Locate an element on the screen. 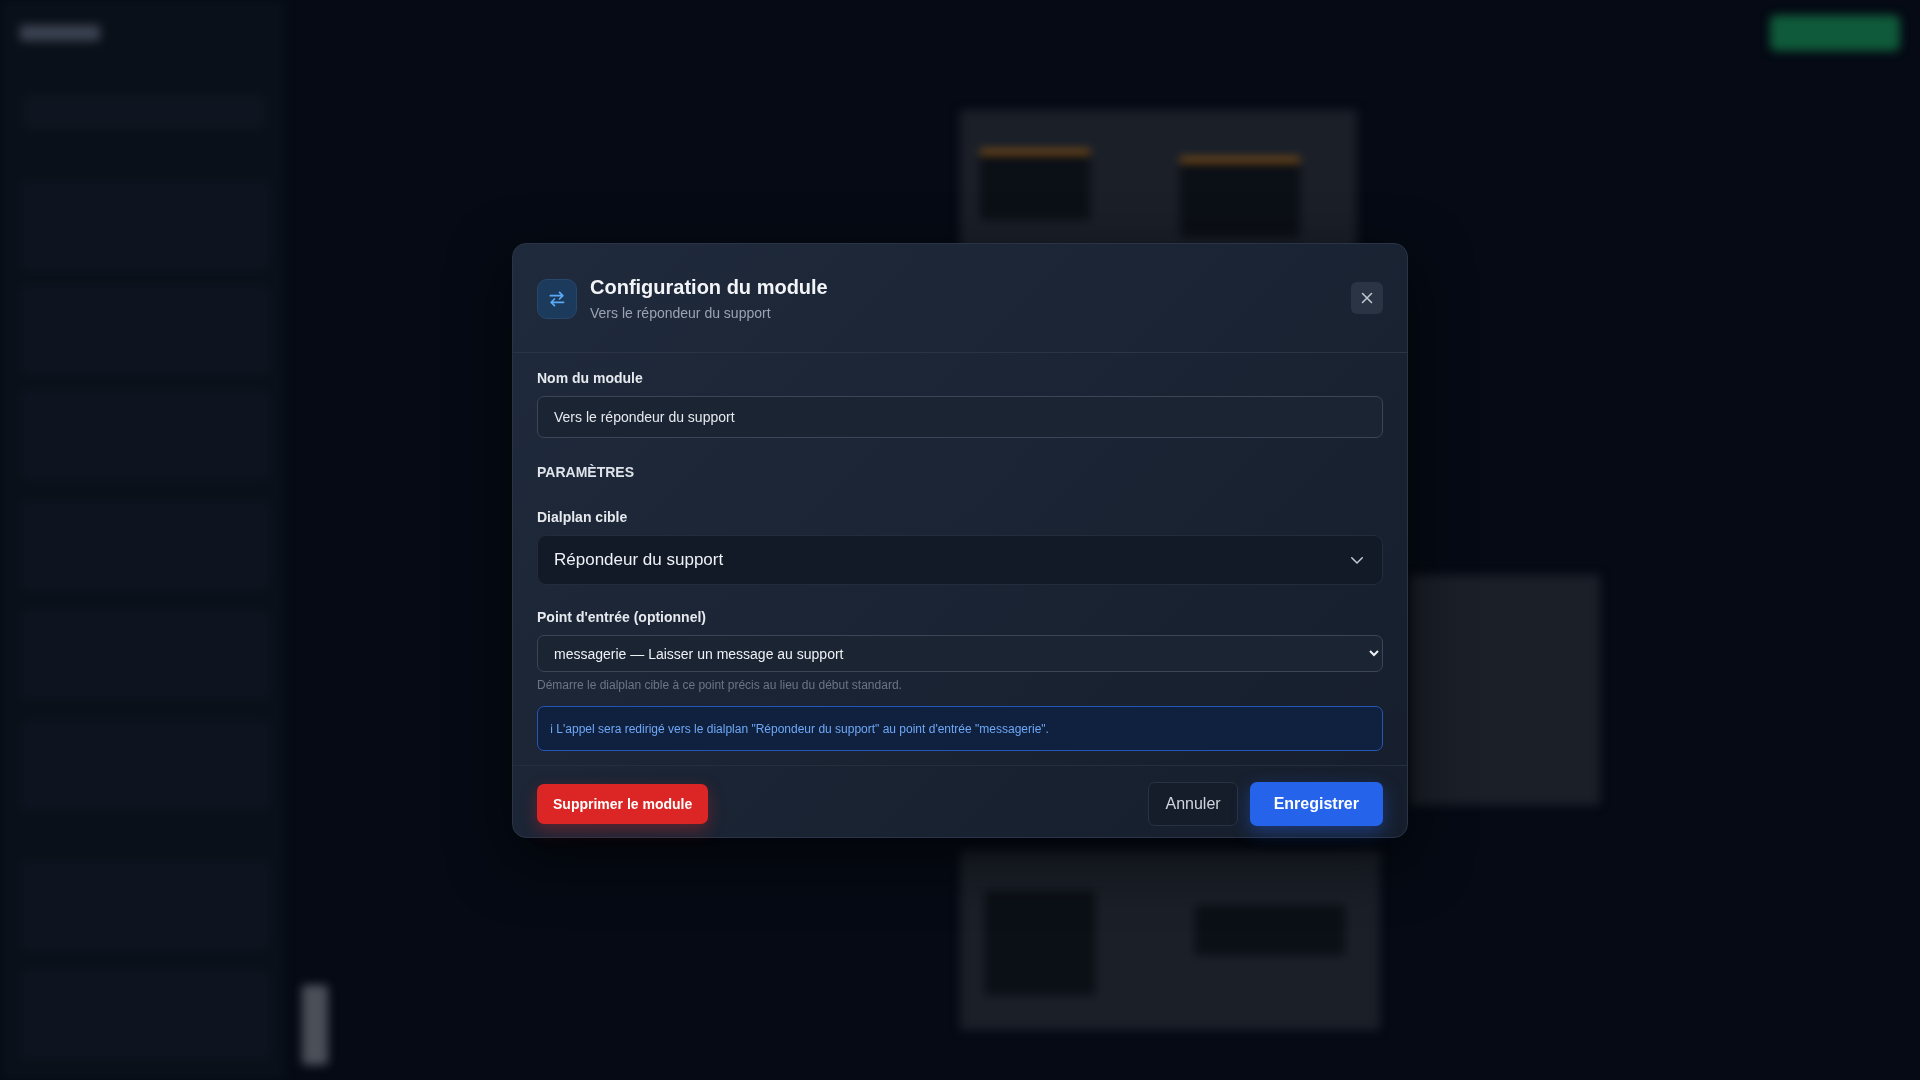 Image resolution: width=1920 pixels, height=1080 pixels. close-button is located at coordinates (1367, 297).